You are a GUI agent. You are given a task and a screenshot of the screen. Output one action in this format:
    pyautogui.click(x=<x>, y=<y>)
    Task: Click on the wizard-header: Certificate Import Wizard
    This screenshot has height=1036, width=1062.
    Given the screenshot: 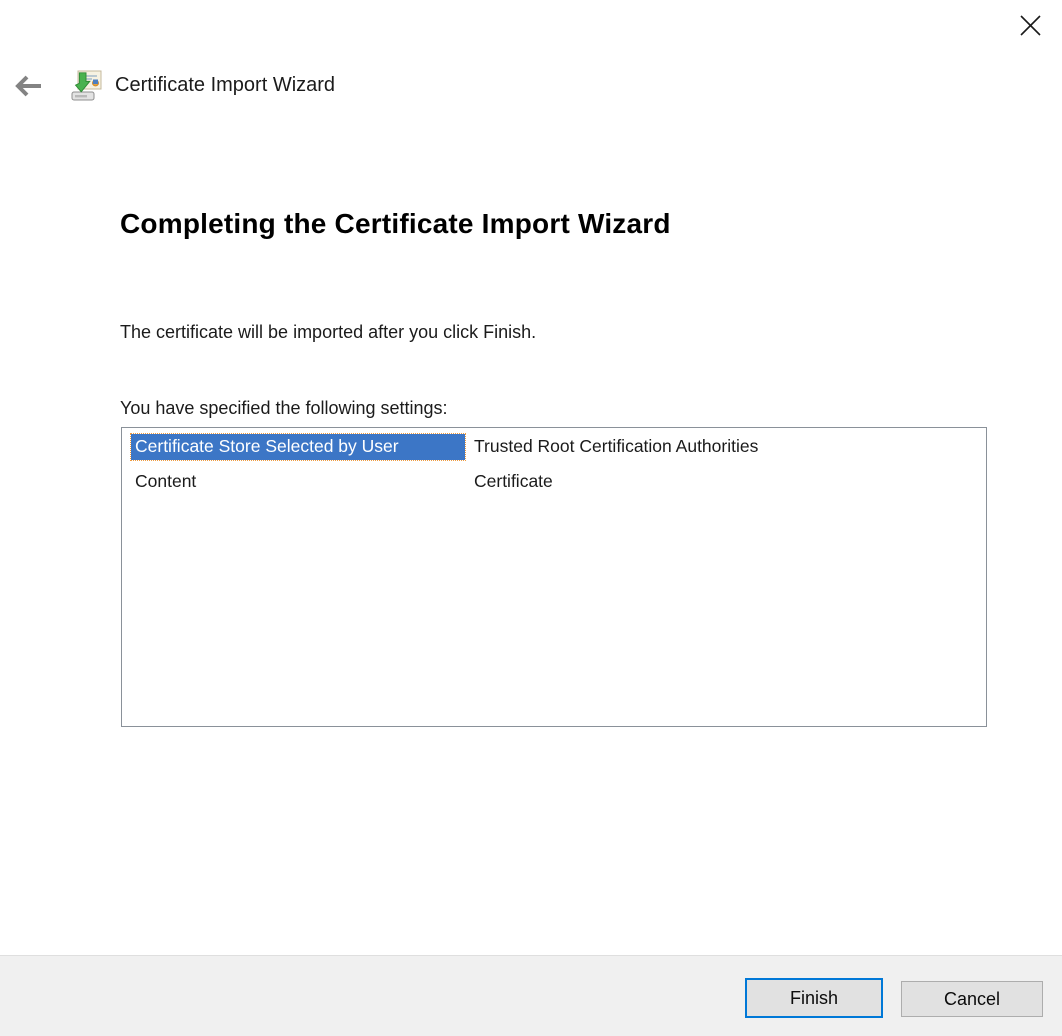 What is the action you would take?
    pyautogui.click(x=531, y=86)
    